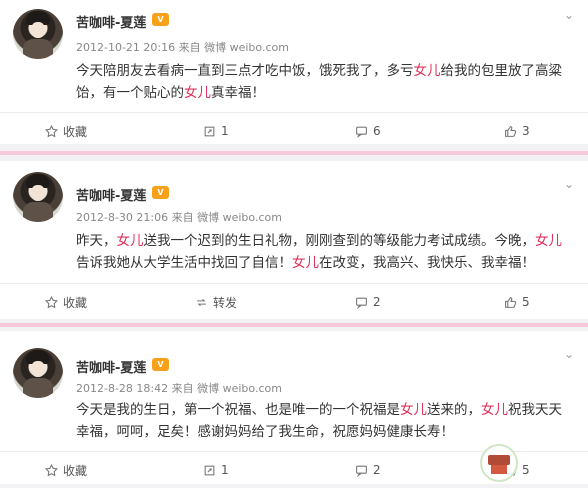  I want to click on post-text-part-1: 昨天，, so click(96, 241).